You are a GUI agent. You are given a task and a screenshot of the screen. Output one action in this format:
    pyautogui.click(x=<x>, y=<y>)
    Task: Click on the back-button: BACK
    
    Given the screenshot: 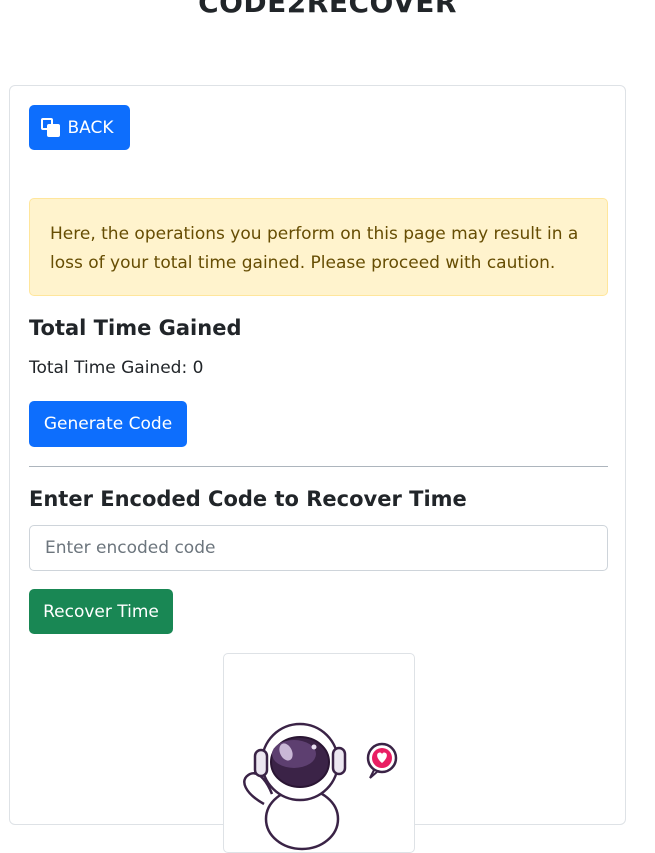 What is the action you would take?
    pyautogui.click(x=79, y=127)
    